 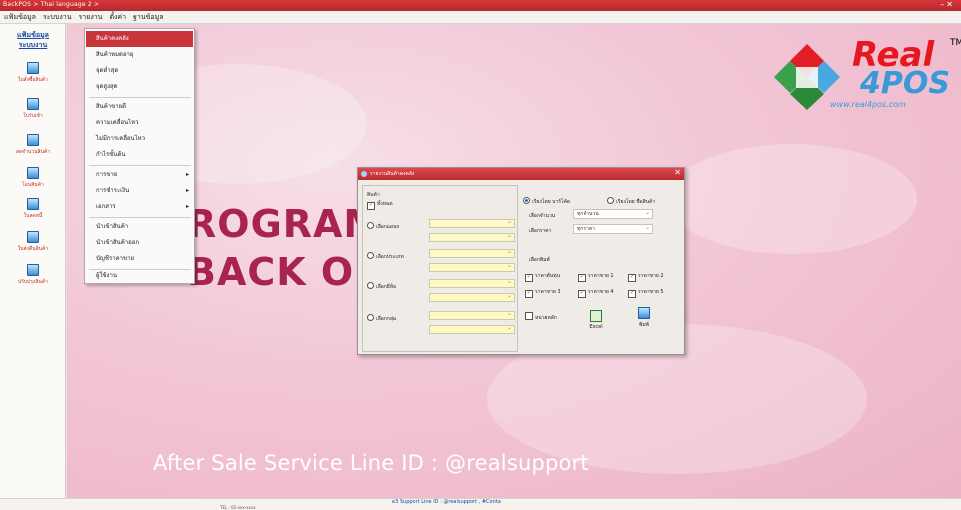 What do you see at coordinates (472, 297) in the screenshot?
I see `brand-to-select` at bounding box center [472, 297].